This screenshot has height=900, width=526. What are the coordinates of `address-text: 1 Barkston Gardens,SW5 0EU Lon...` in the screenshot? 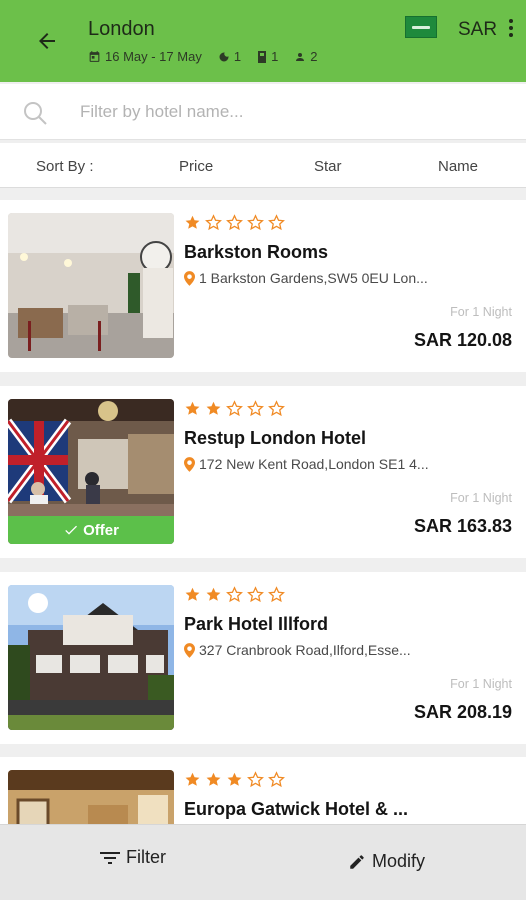 It's located at (313, 278).